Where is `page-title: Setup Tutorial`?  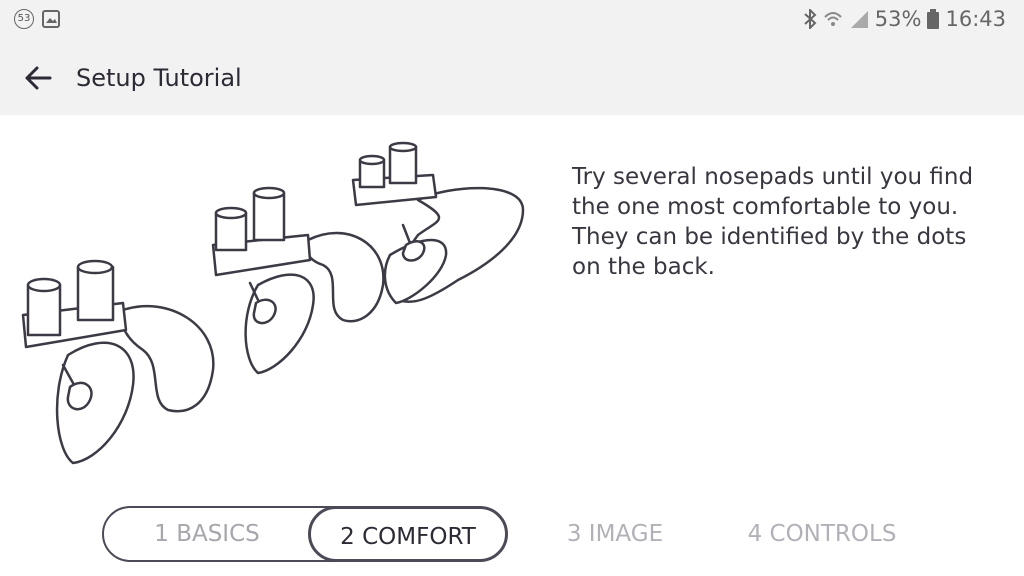 page-title: Setup Tutorial is located at coordinates (159, 78).